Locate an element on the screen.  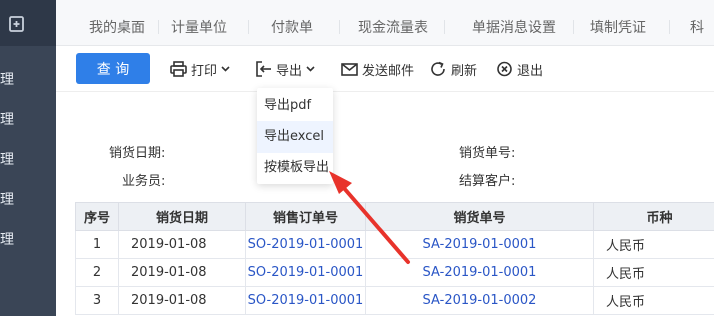
export-dropdown-menu: 导出pdf 导出excel 按模板导出 is located at coordinates (295, 136).